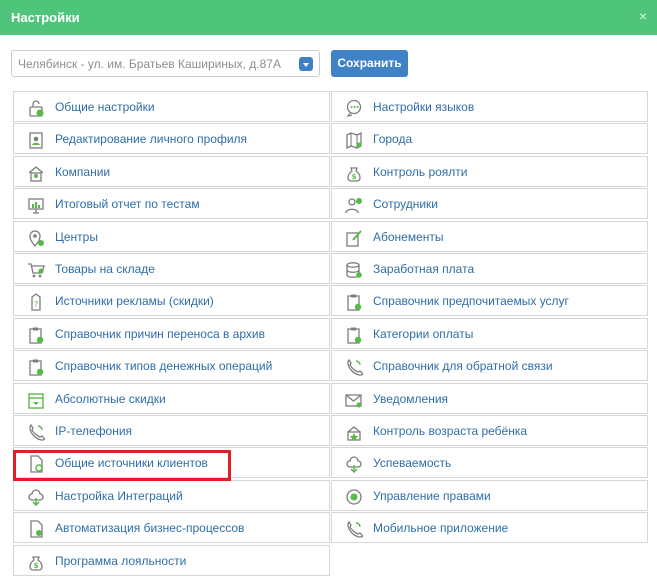 The height and width of the screenshot is (580, 657). I want to click on left-settings-item: Итоговый отчет по тестам, so click(171, 203).